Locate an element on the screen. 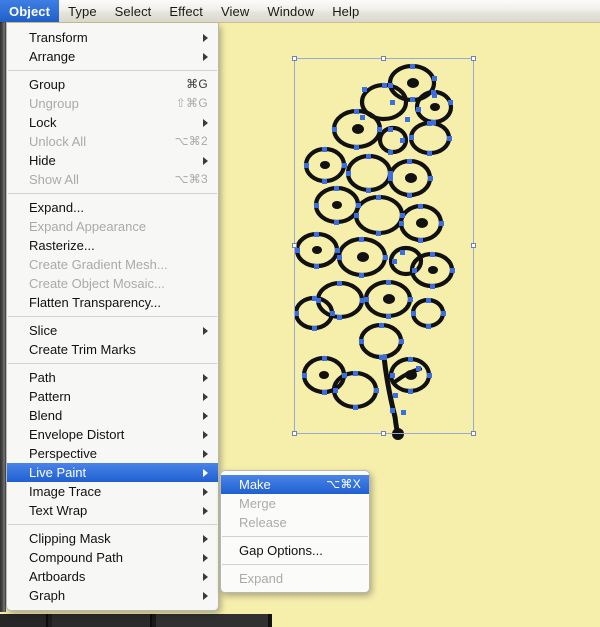 The image size is (600, 627). menu-item-label: Expand is located at coordinates (261, 578).